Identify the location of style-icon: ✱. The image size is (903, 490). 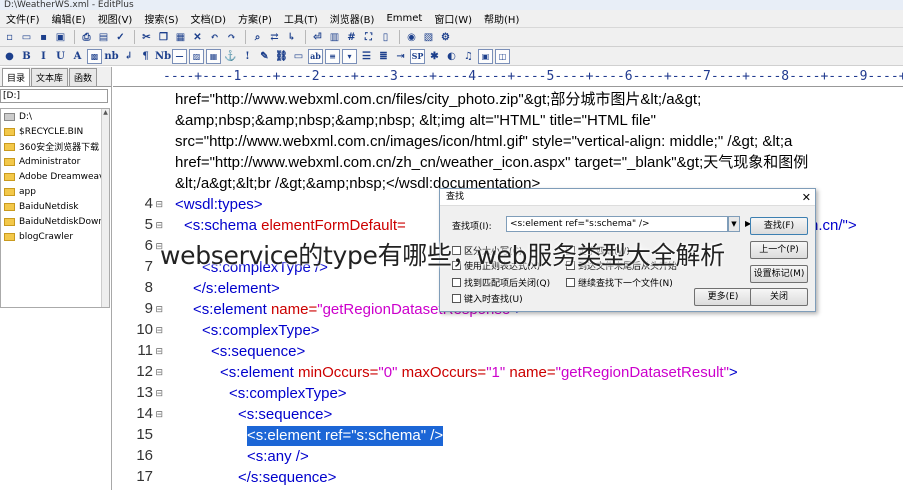
(434, 56).